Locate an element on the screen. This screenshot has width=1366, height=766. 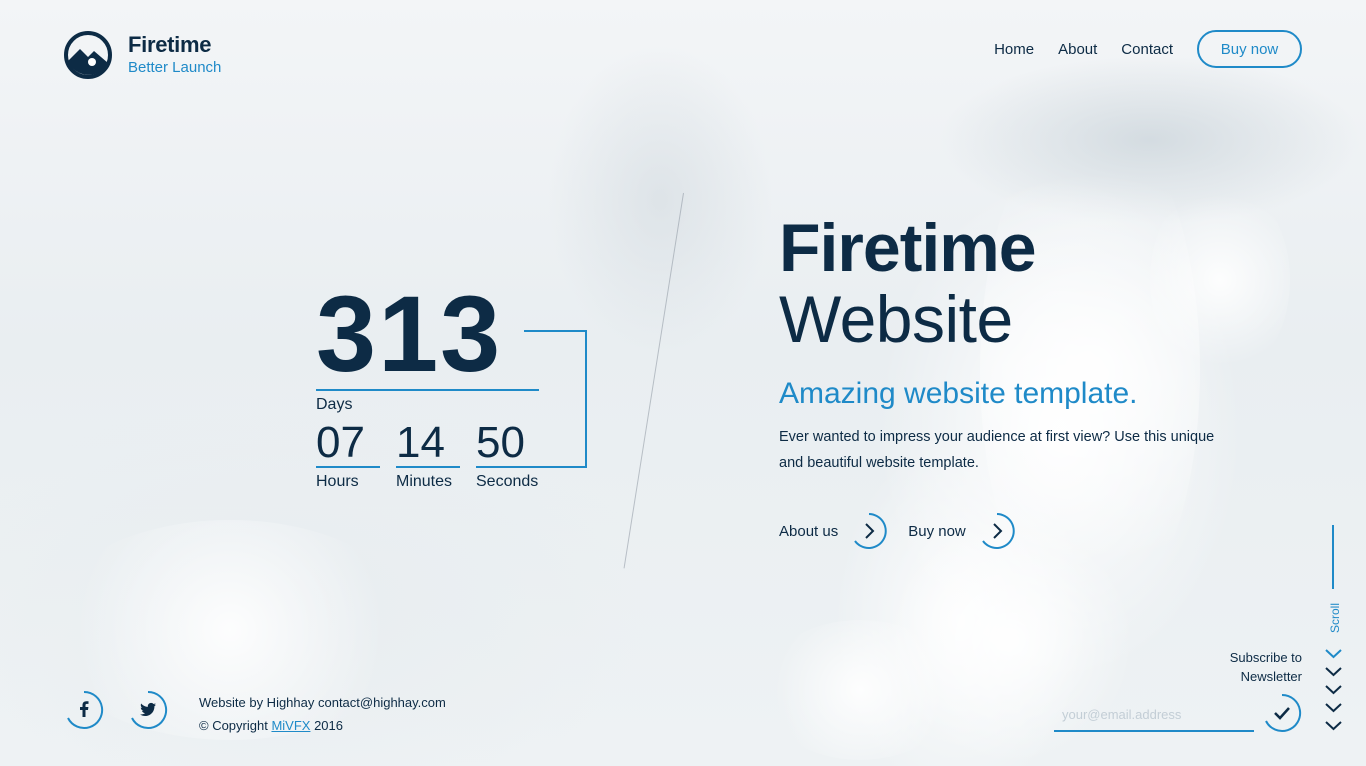
nav-about-link: About is located at coordinates (1077, 49).